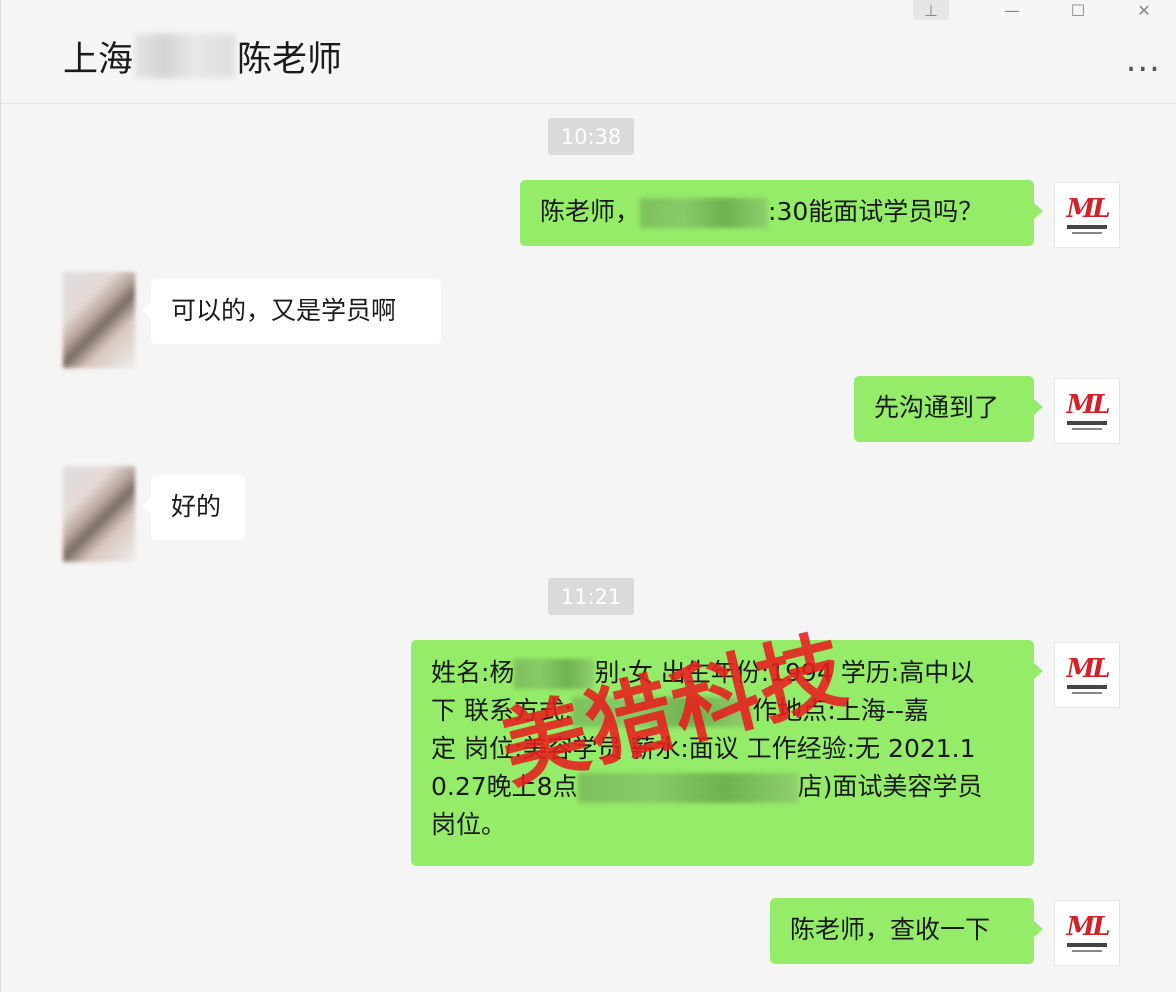 The width and height of the screenshot is (1176, 992). I want to click on incoming-message: 好的, so click(193, 507).